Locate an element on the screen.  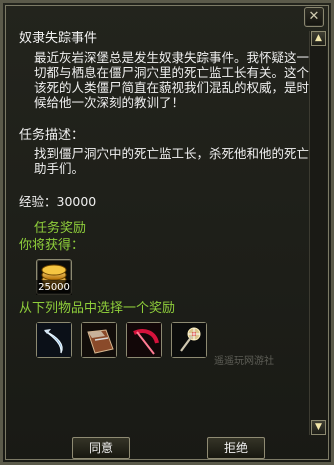
scroll-down-arrow-icon is located at coordinates (318, 427).